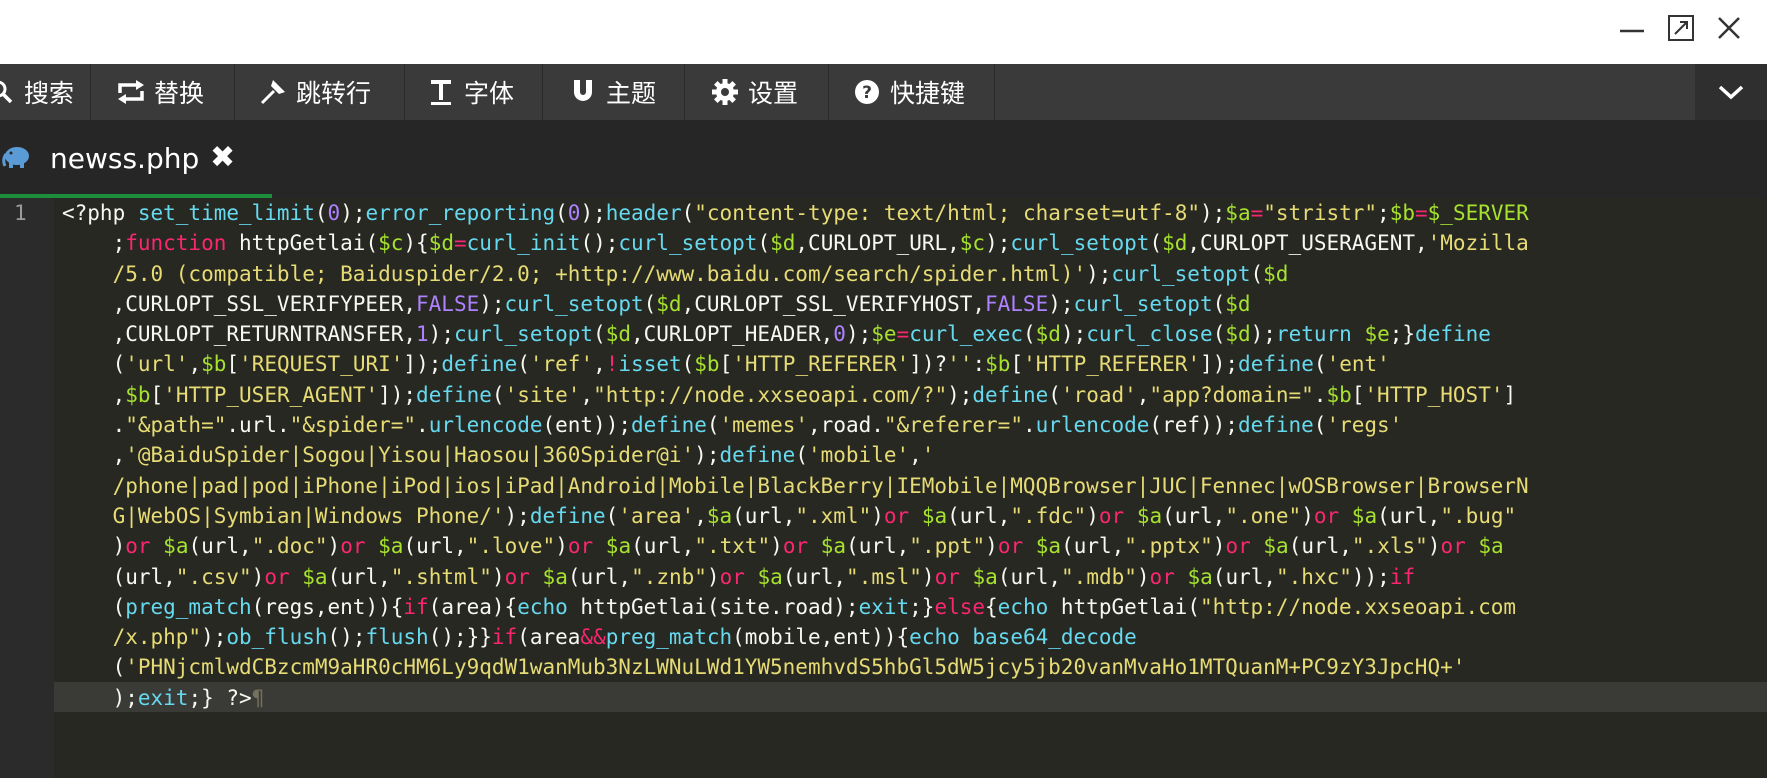 This screenshot has width=1767, height=778. What do you see at coordinates (160, 92) in the screenshot?
I see `replace-button: 替换` at bounding box center [160, 92].